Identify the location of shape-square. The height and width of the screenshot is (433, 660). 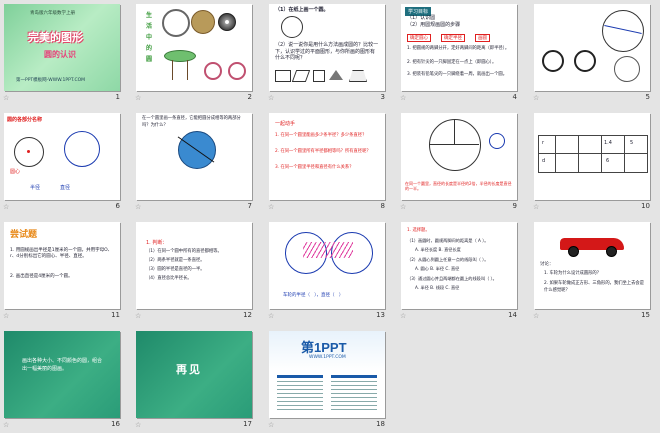
(319, 76).